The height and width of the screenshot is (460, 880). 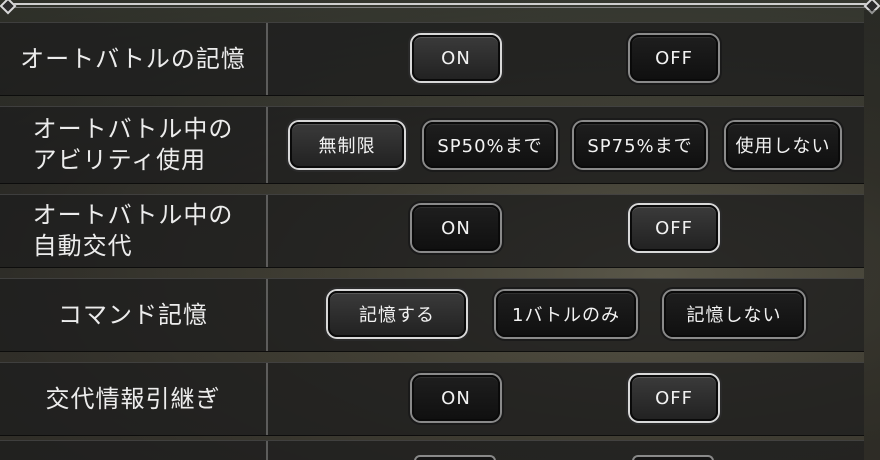 I want to click on setting-label: 交代情報引継ぎ, so click(x=133, y=398).